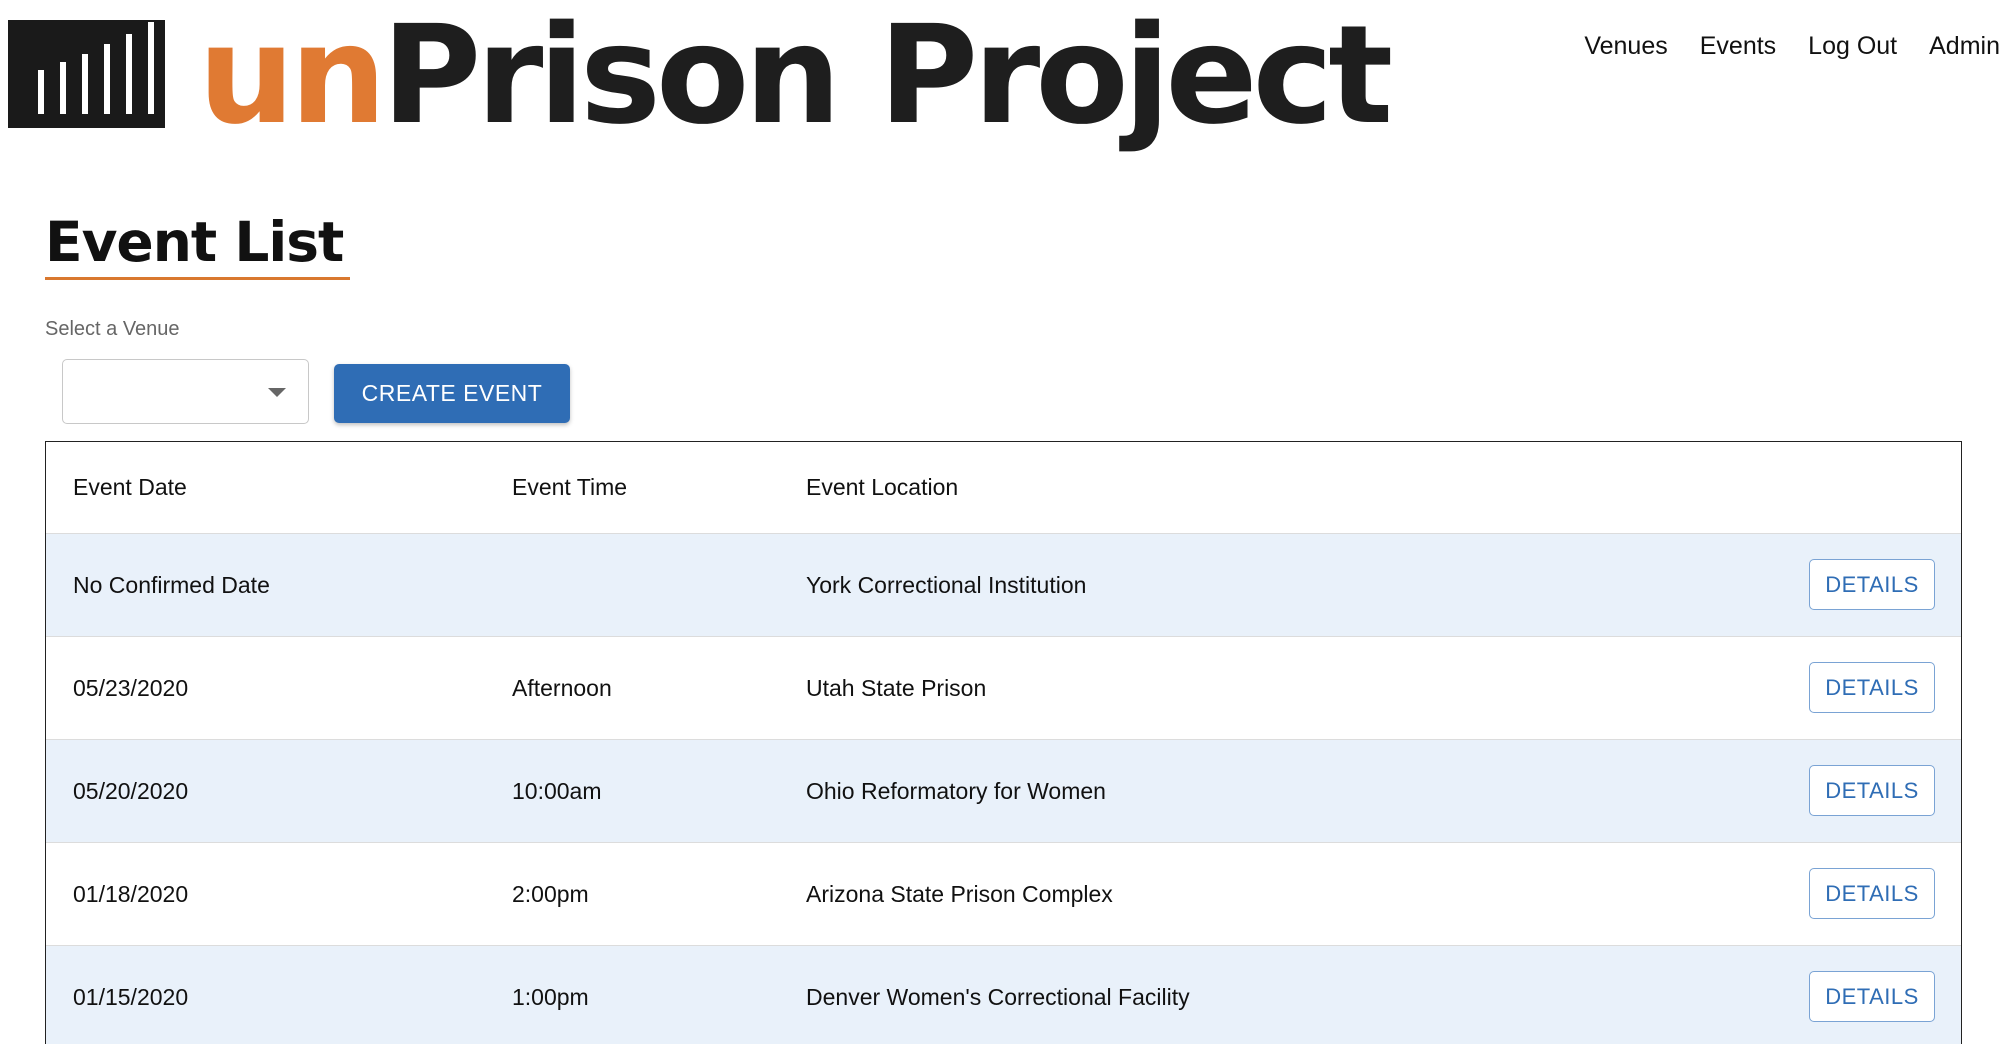 Image resolution: width=2000 pixels, height=1044 pixels. I want to click on event-location: Utah State Prison, so click(896, 688).